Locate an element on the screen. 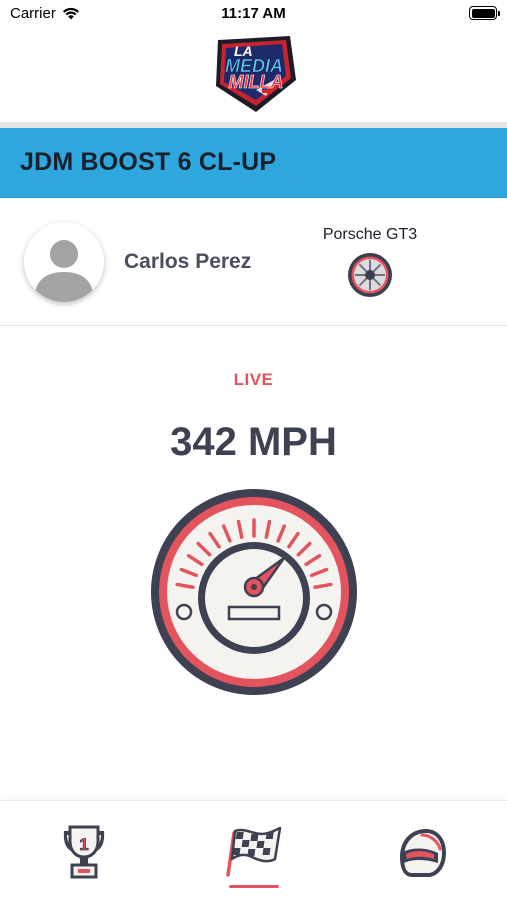 Image resolution: width=507 pixels, height=900 pixels. checkered-flag-icon is located at coordinates (254, 851).